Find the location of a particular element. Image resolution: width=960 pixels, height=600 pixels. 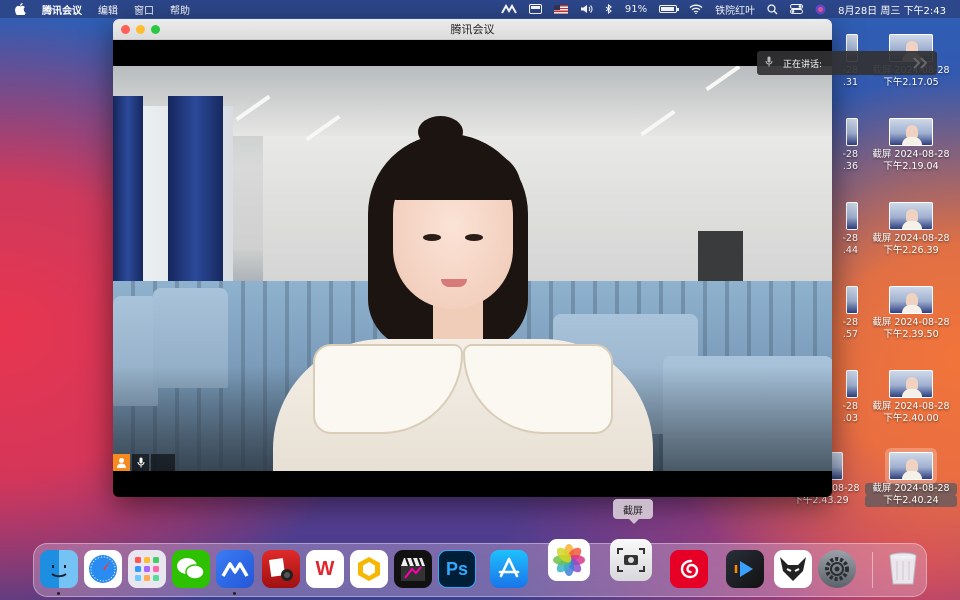

battery-percent: 91% is located at coordinates (636, 9).